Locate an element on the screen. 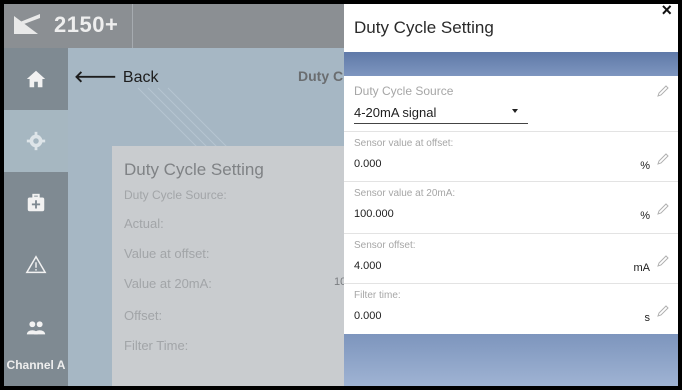  duty-cycle-source-field: Duty Cycle Source 4-20mA signal is located at coordinates (511, 104).